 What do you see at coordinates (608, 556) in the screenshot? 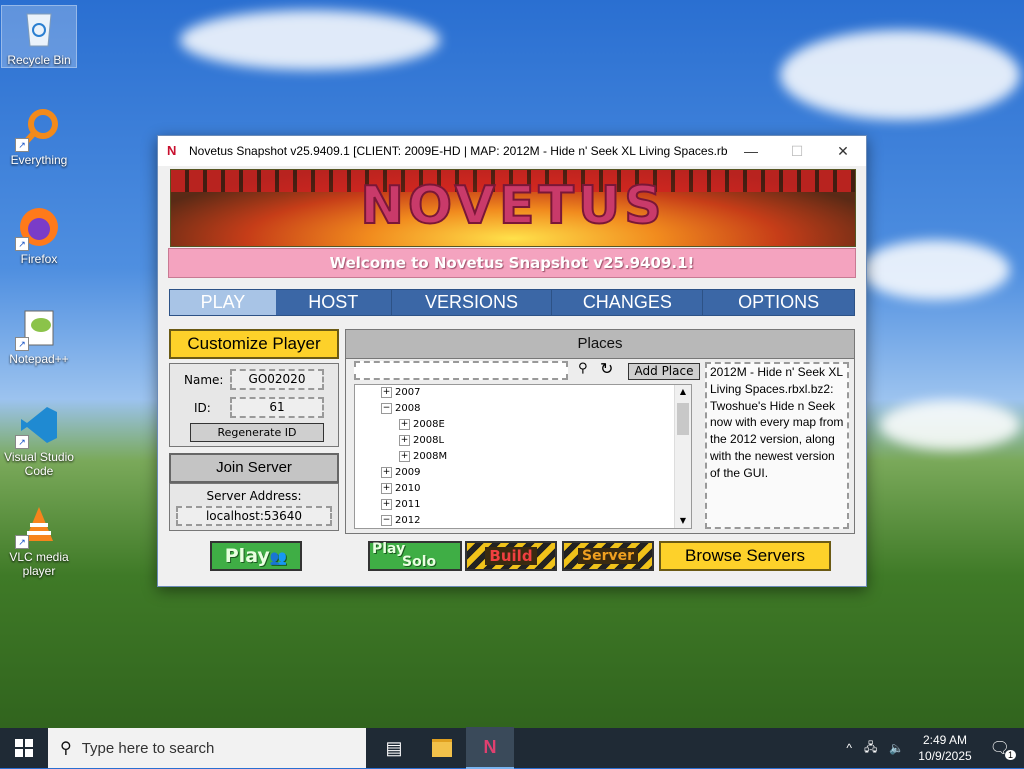
I see `server-button: Server` at bounding box center [608, 556].